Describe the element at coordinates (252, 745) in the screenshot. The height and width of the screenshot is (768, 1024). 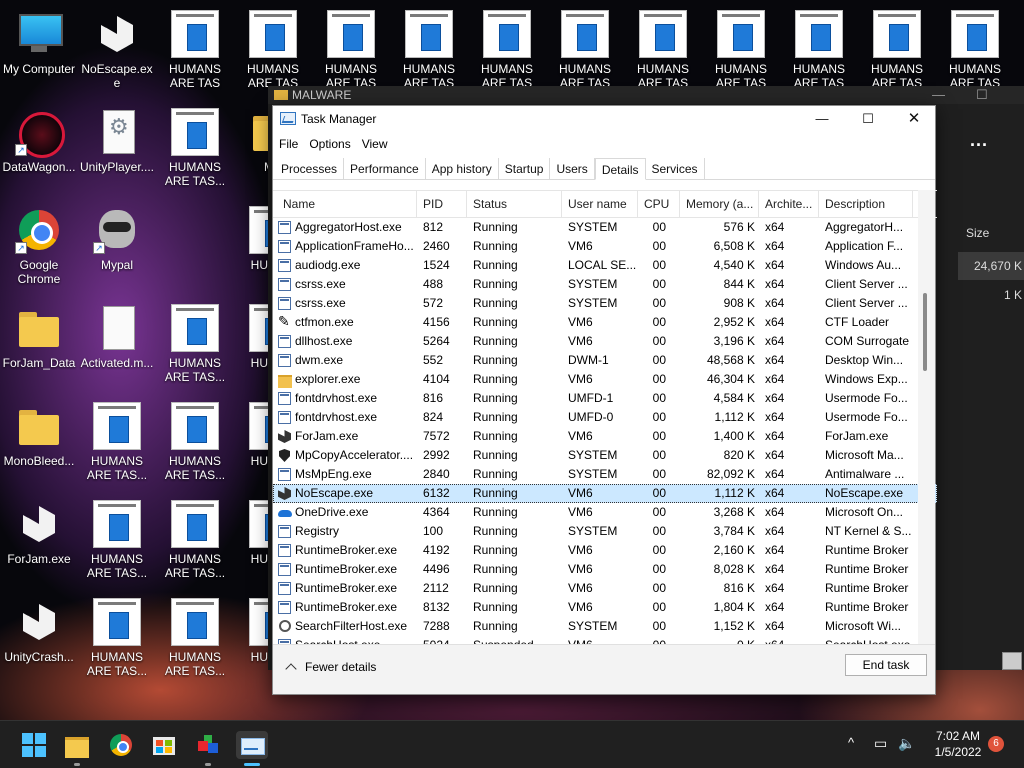
I see `task-manager-taskbar-icon` at that location.